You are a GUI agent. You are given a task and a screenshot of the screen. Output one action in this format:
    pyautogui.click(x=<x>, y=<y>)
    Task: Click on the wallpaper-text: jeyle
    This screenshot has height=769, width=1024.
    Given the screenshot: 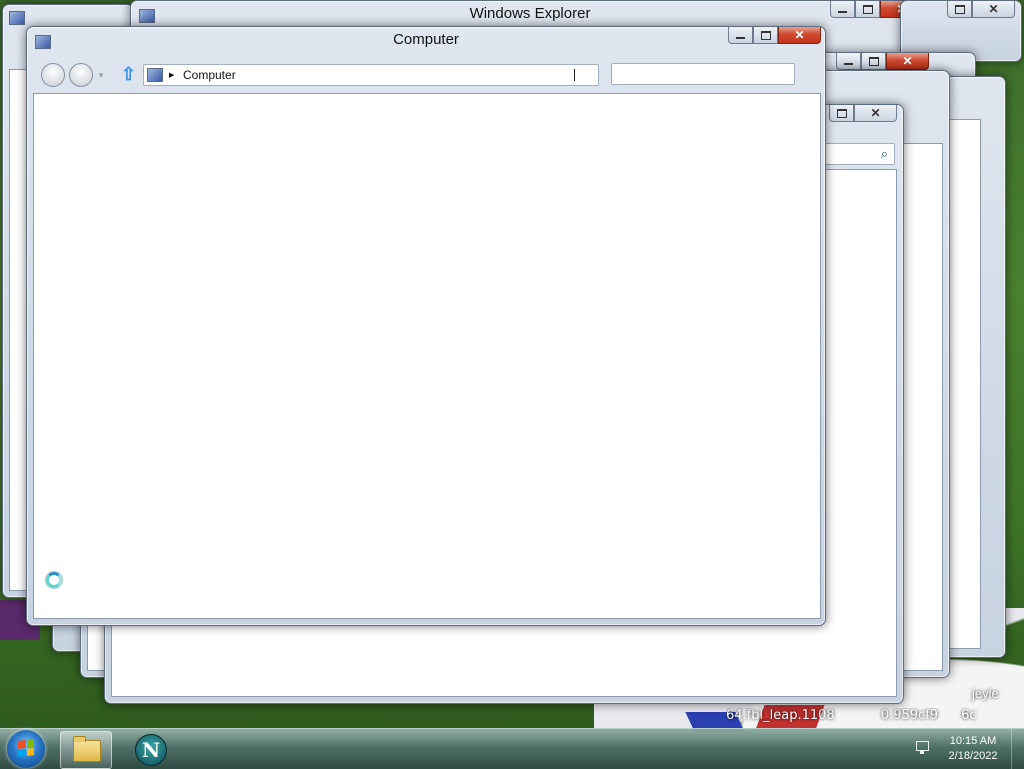 What is the action you would take?
    pyautogui.click(x=985, y=693)
    